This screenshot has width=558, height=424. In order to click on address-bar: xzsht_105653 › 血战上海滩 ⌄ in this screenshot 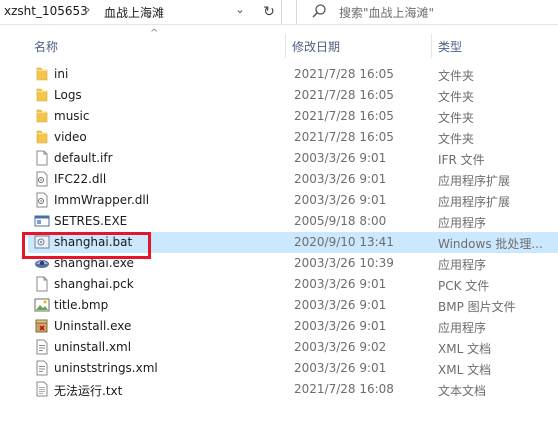, I will do `click(141, 12)`.